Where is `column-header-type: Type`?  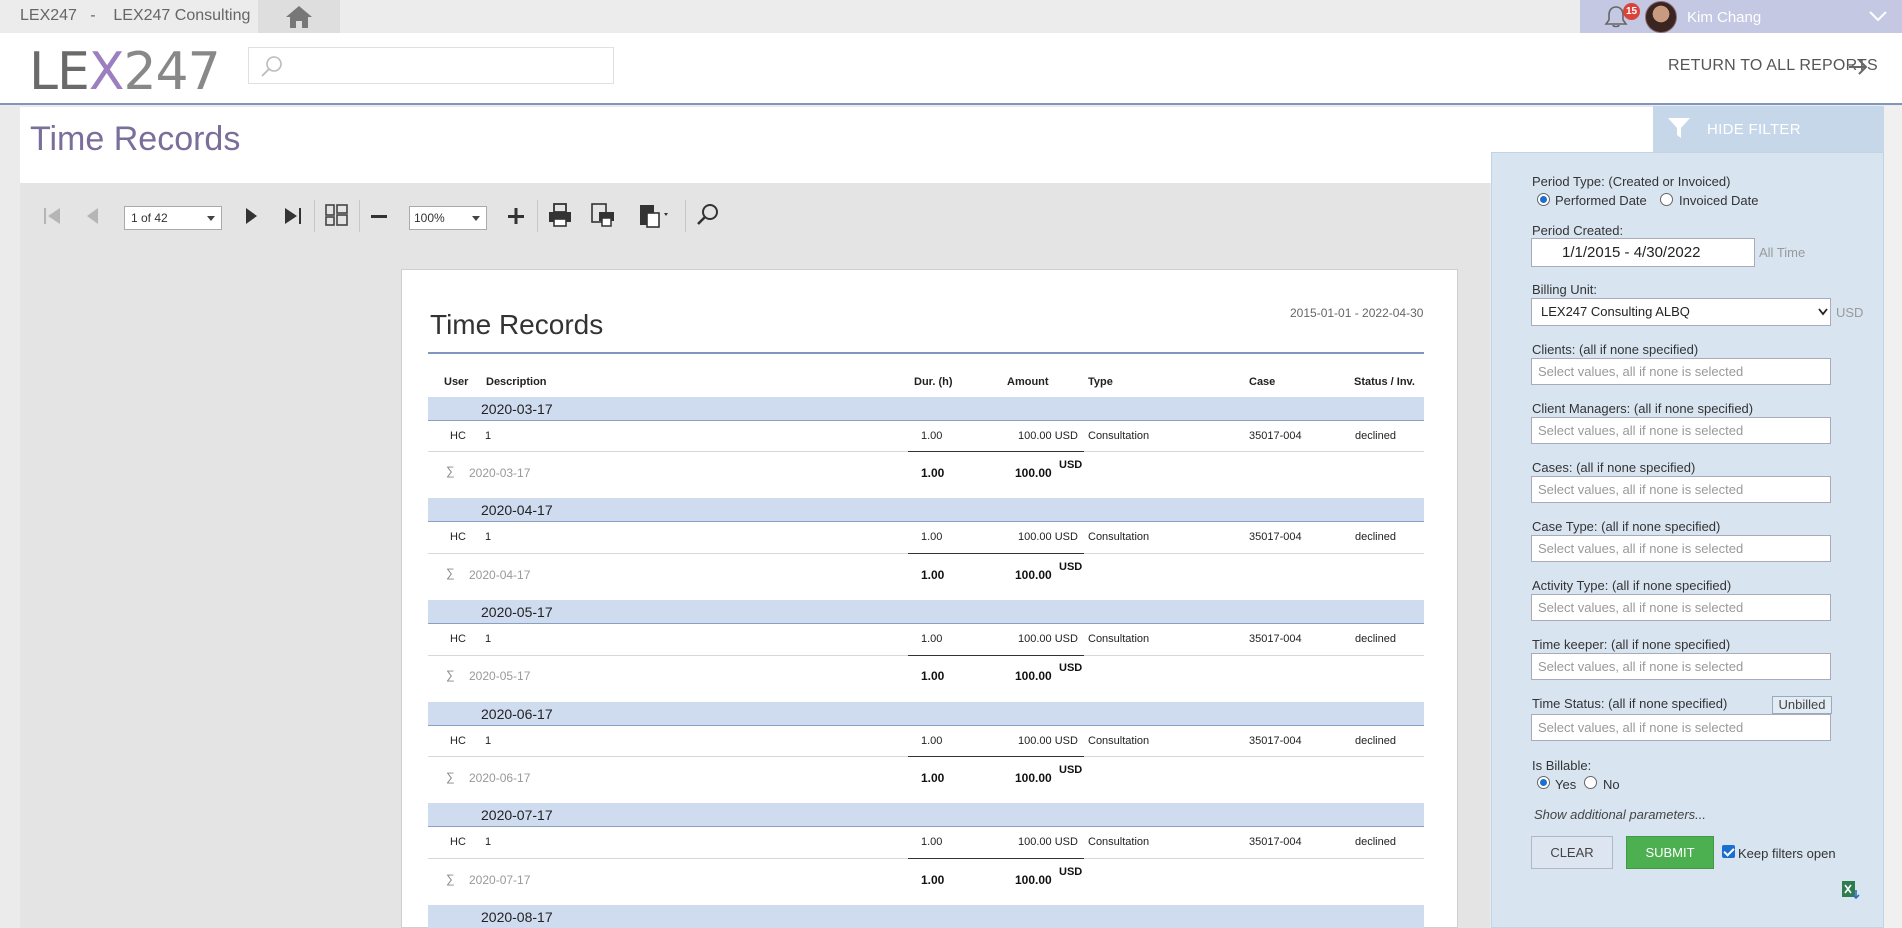
column-header-type: Type is located at coordinates (1100, 382).